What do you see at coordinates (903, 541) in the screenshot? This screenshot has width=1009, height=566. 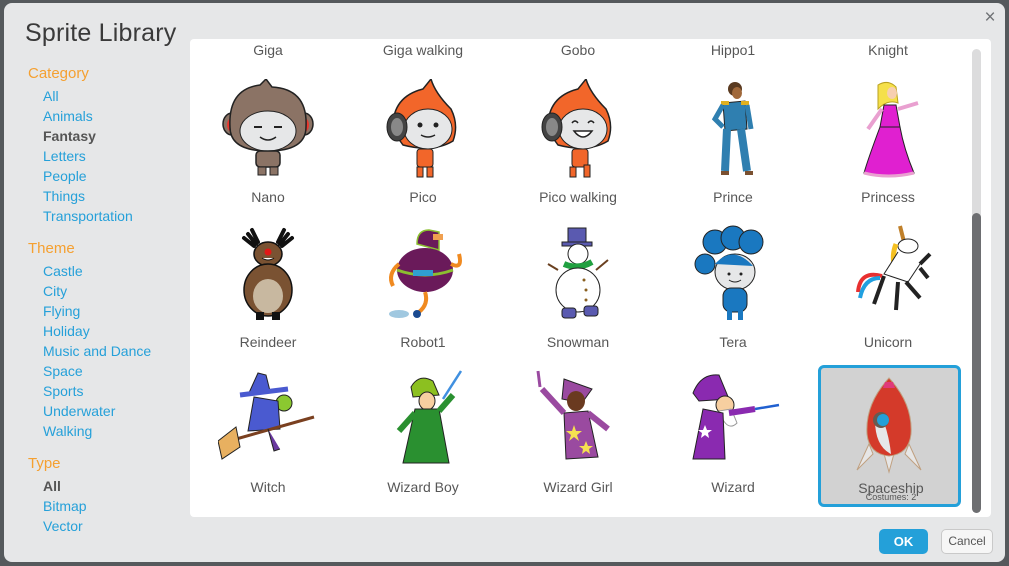 I see `ok-button: OK` at bounding box center [903, 541].